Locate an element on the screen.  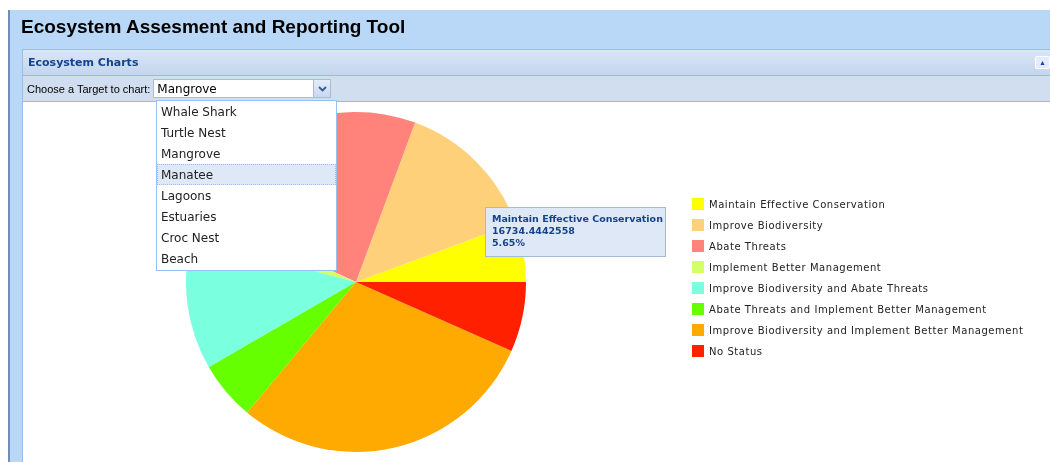
legend-label: Improve Biodiversity and Abate Threats is located at coordinates (819, 288).